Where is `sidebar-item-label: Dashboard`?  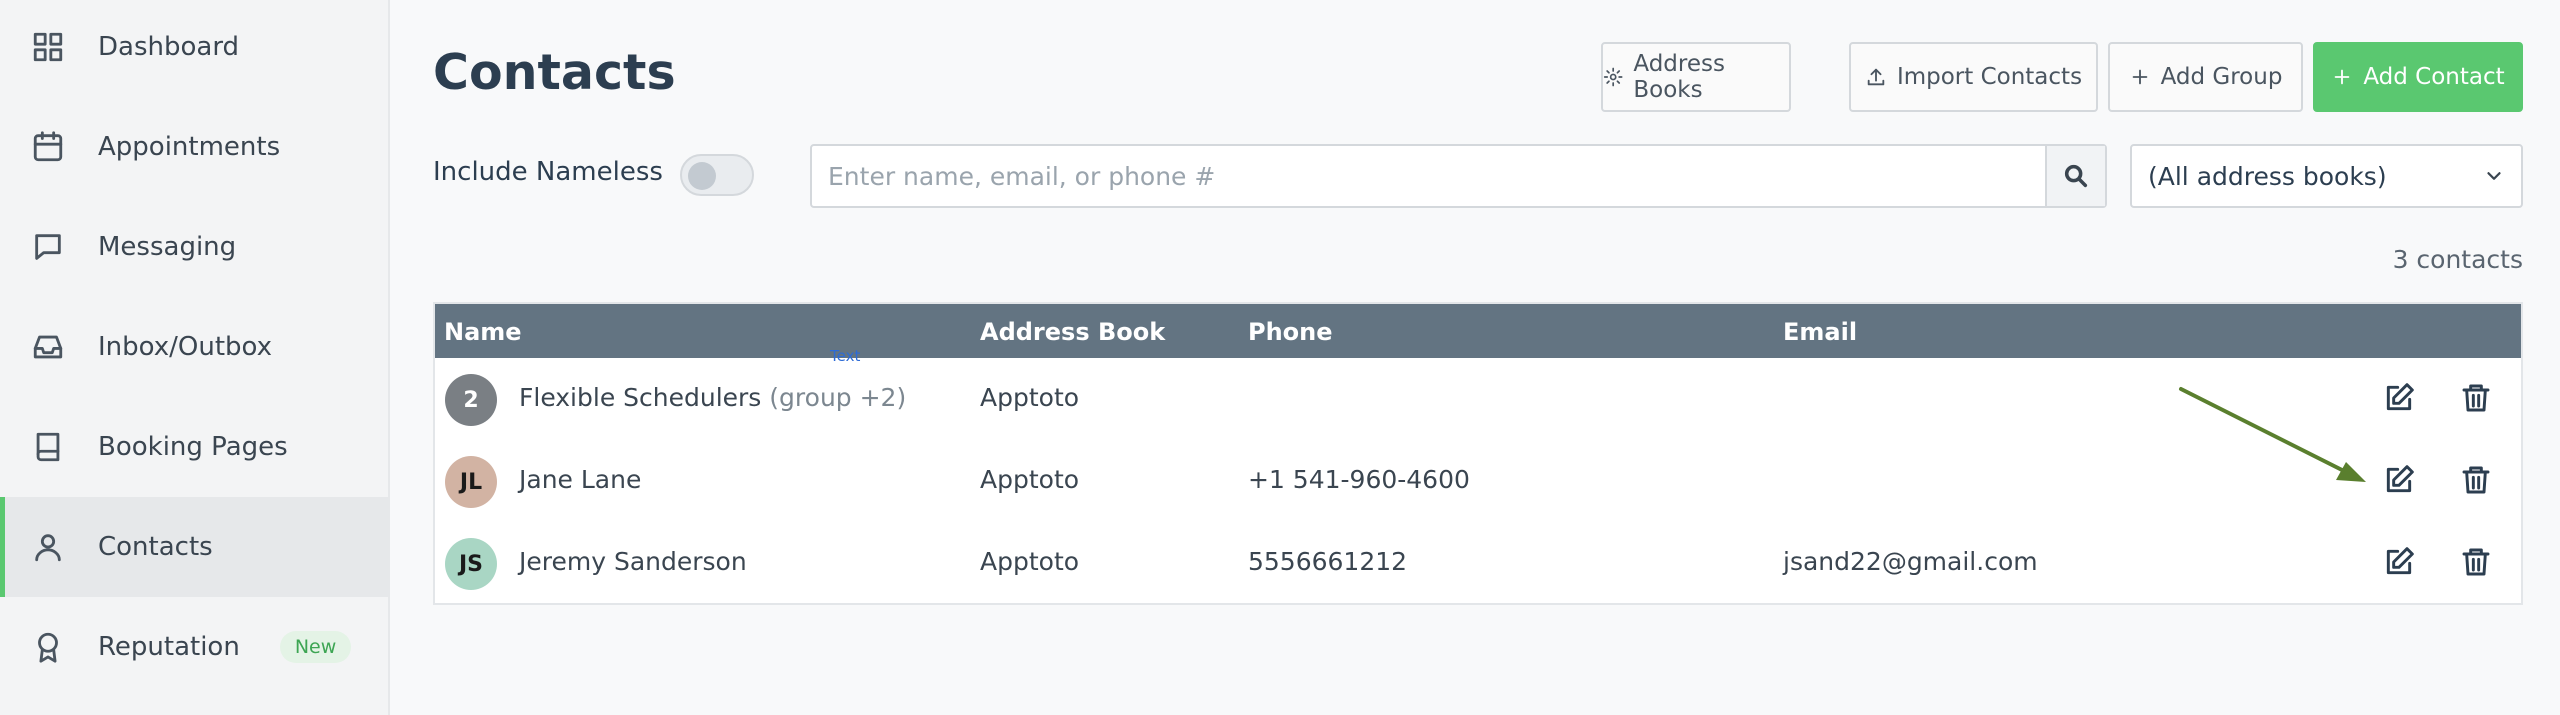 sidebar-item-label: Dashboard is located at coordinates (169, 47).